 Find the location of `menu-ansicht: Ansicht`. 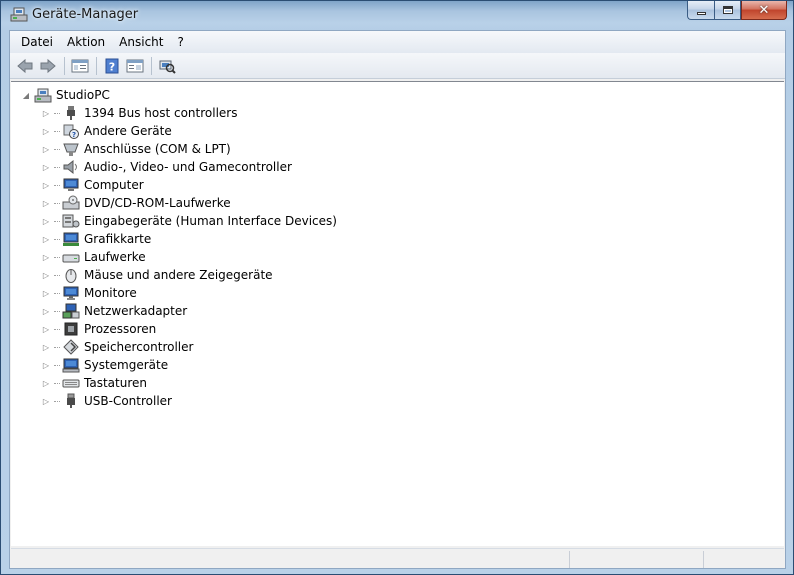

menu-ansicht: Ansicht is located at coordinates (141, 42).